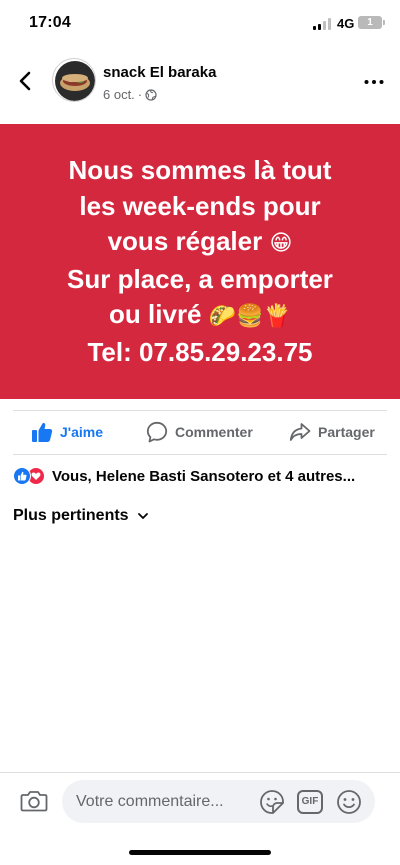 Image resolution: width=400 pixels, height=865 pixels. What do you see at coordinates (159, 72) in the screenshot?
I see `author-name: snack El baraka` at bounding box center [159, 72].